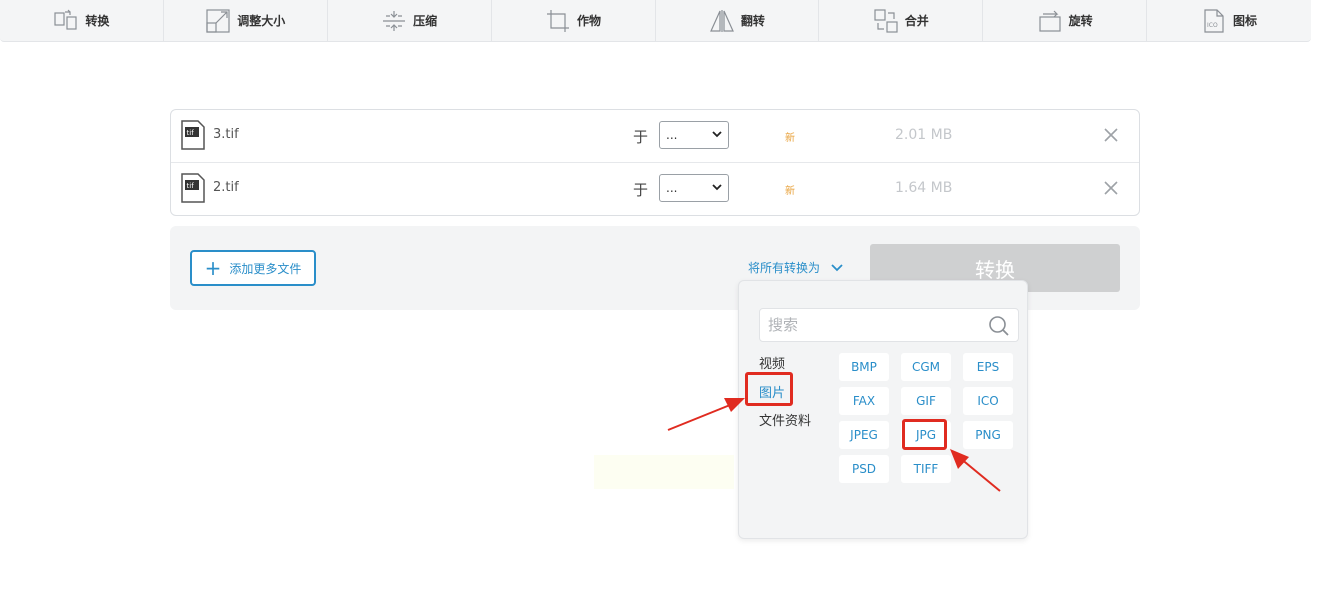  Describe the element at coordinates (1050, 21) in the screenshot. I see `rotate-icon` at that location.